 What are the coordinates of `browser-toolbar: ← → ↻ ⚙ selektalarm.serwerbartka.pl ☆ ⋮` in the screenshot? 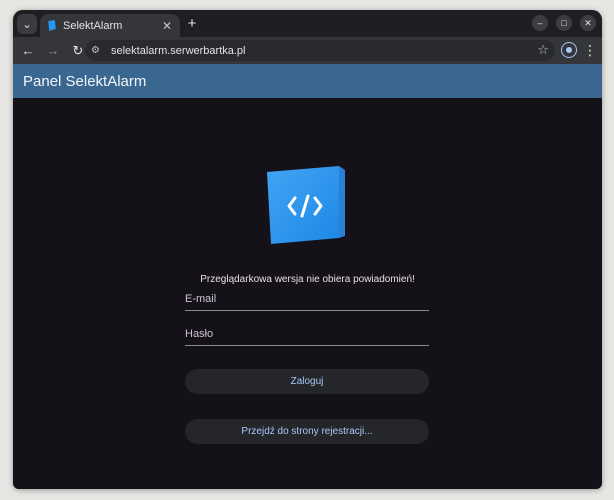 It's located at (307, 50).